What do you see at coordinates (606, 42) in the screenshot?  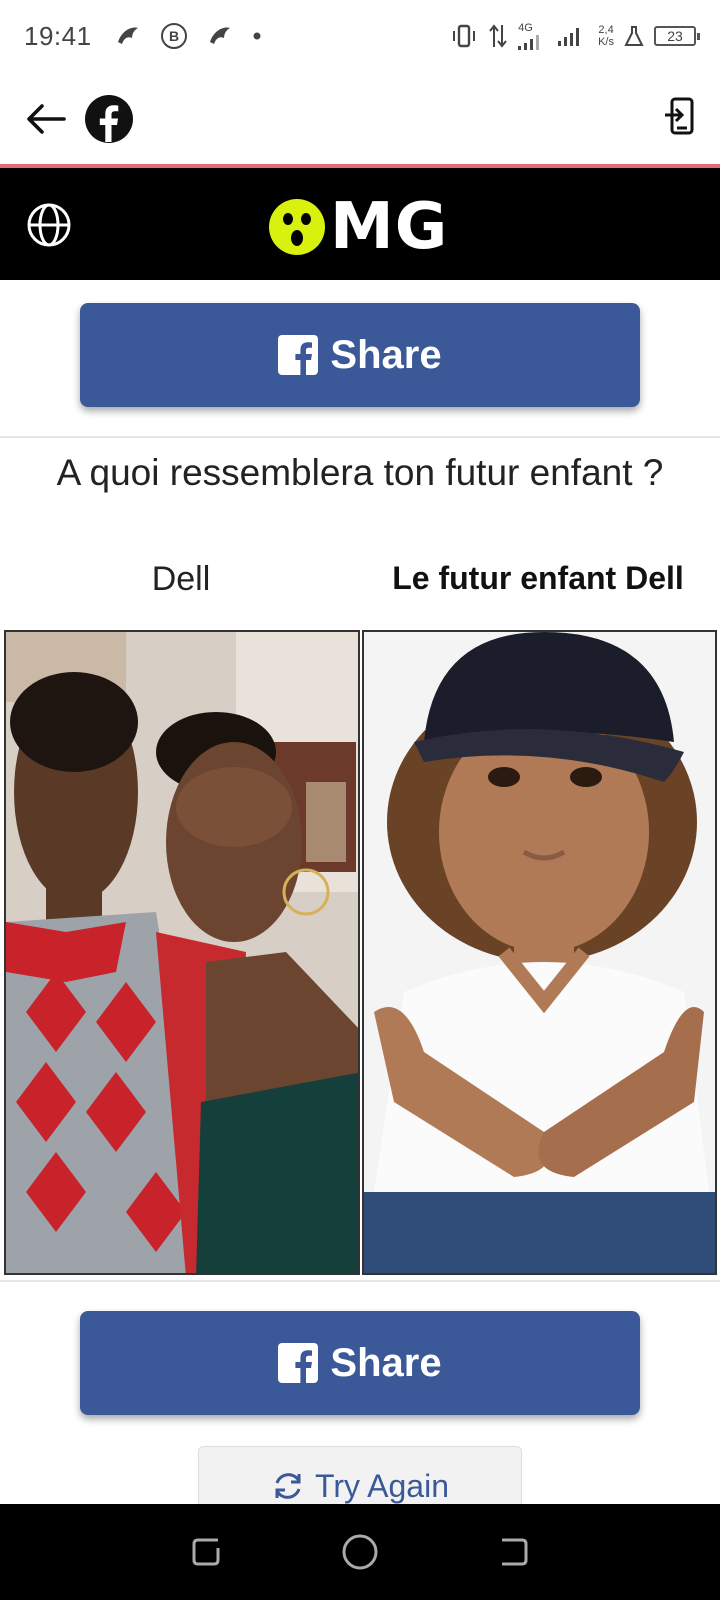 I see `speed-unit: K/s` at bounding box center [606, 42].